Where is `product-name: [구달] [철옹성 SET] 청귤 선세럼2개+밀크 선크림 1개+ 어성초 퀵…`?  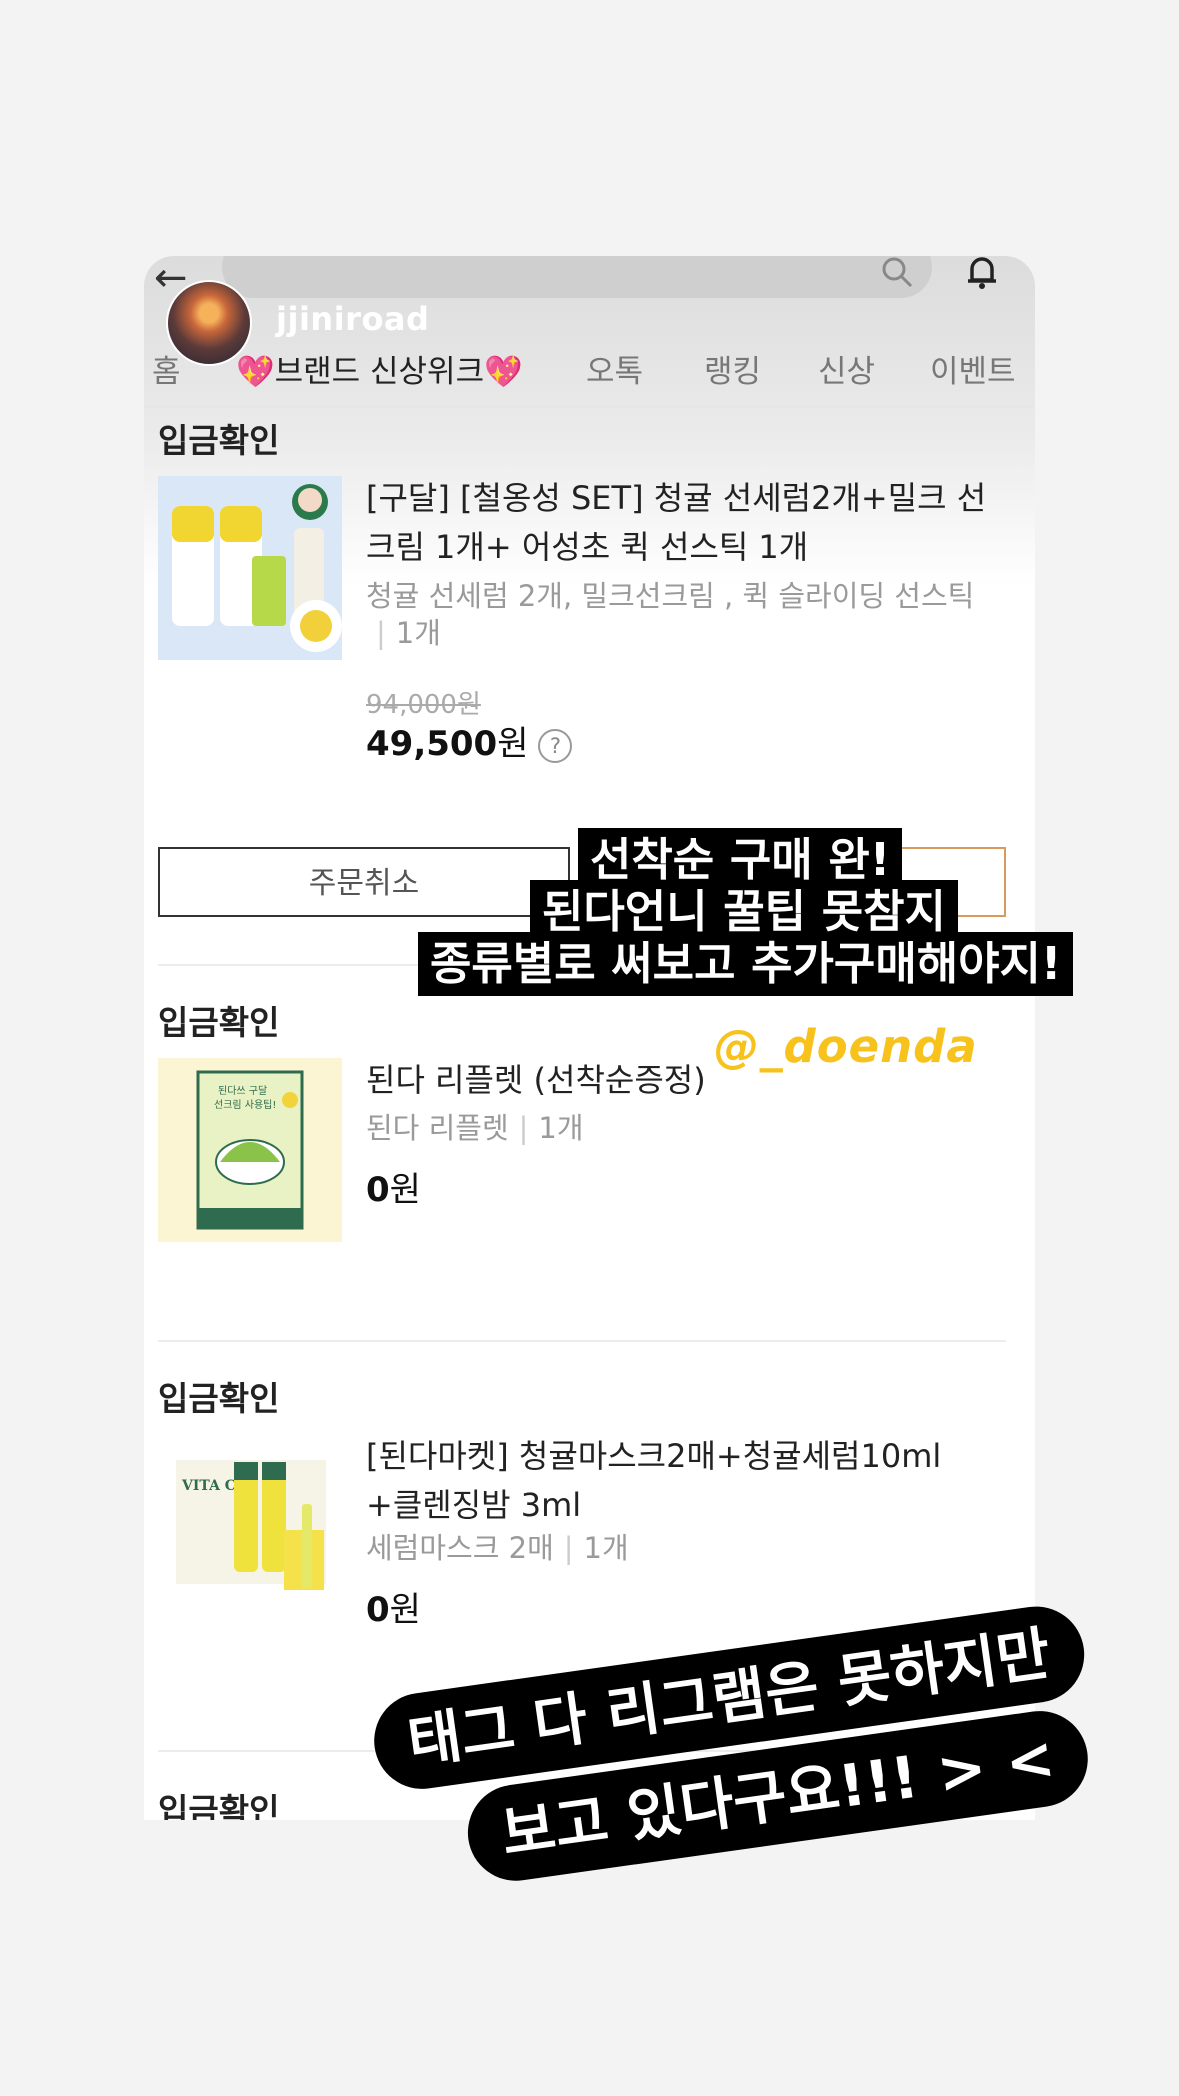 product-name: [구달] [철옹성 SET] 청귤 선세럼2개+밀크 선크림 1개+ 어성초 퀵… is located at coordinates (686, 523).